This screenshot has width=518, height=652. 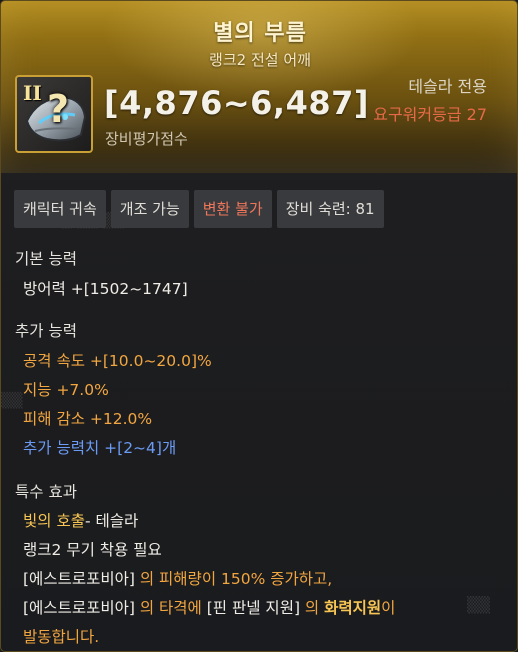 I want to click on item-rank-type: 랭크2 전설 어깨, so click(x=260, y=60).